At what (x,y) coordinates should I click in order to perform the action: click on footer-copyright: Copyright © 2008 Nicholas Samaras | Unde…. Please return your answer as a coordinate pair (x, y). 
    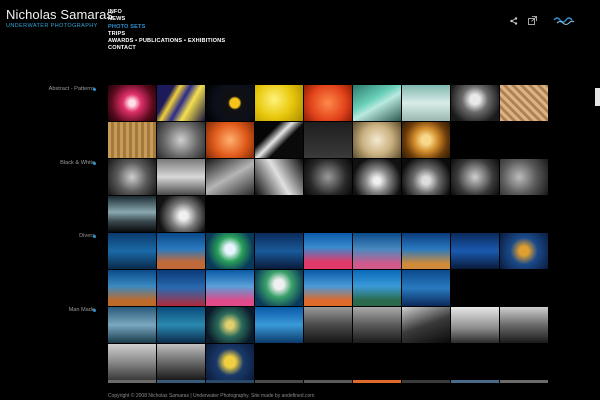
    Looking at the image, I should click on (211, 396).